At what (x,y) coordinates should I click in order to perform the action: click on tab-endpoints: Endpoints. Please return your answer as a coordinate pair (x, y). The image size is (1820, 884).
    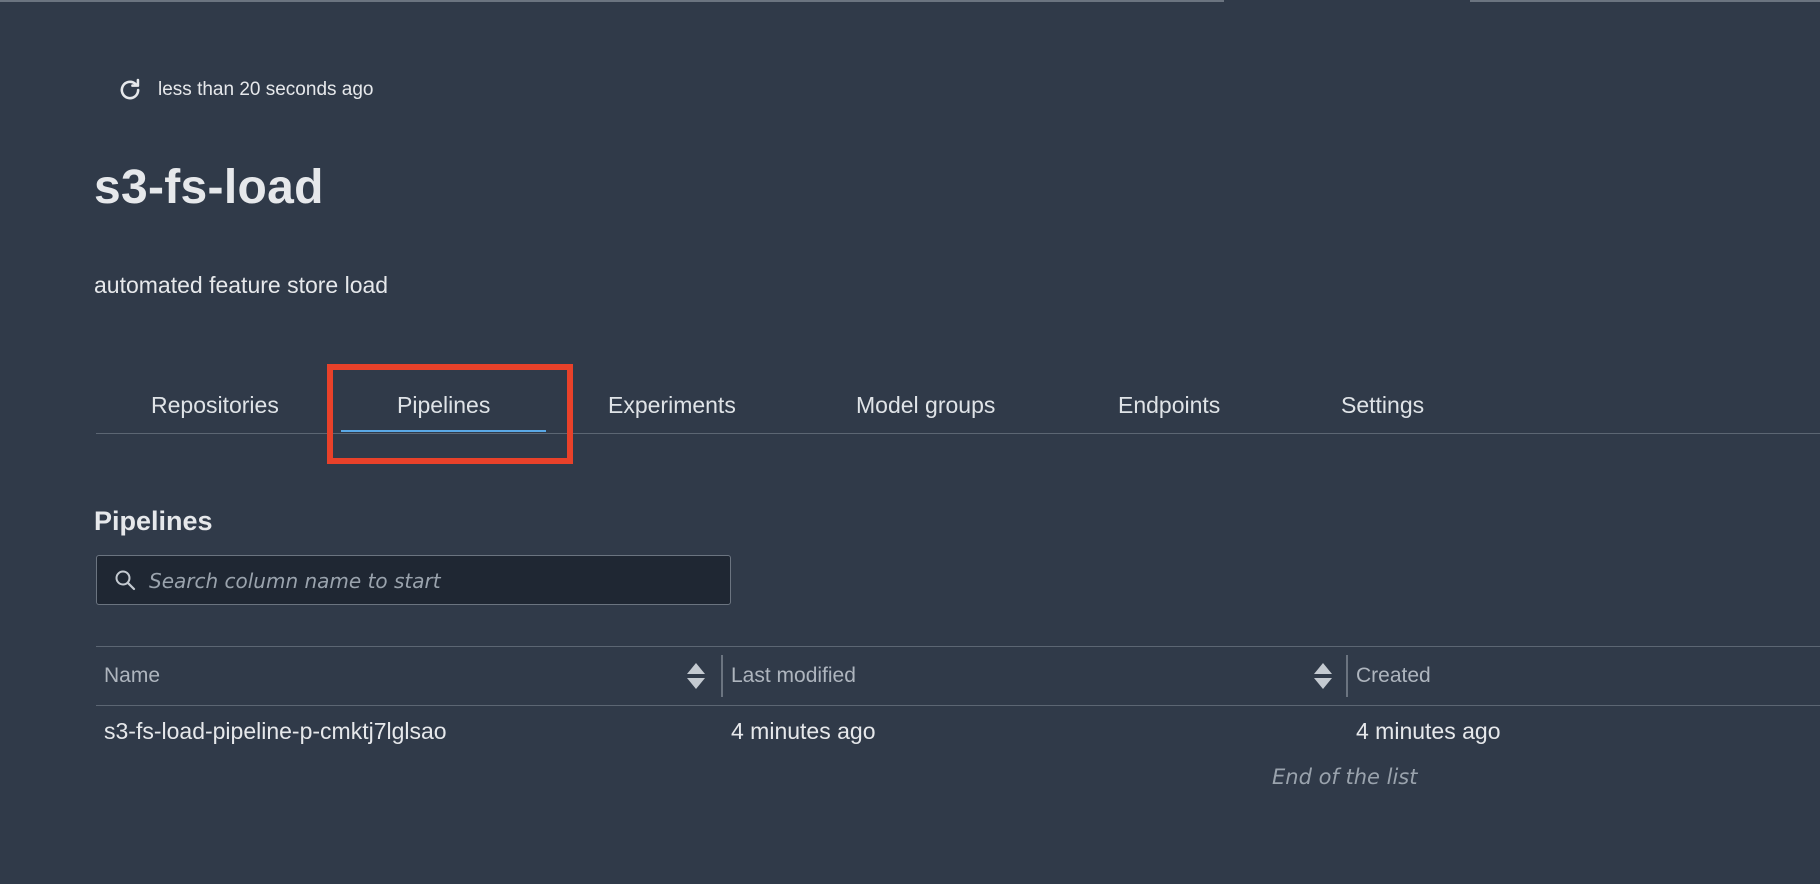
    Looking at the image, I should click on (1169, 405).